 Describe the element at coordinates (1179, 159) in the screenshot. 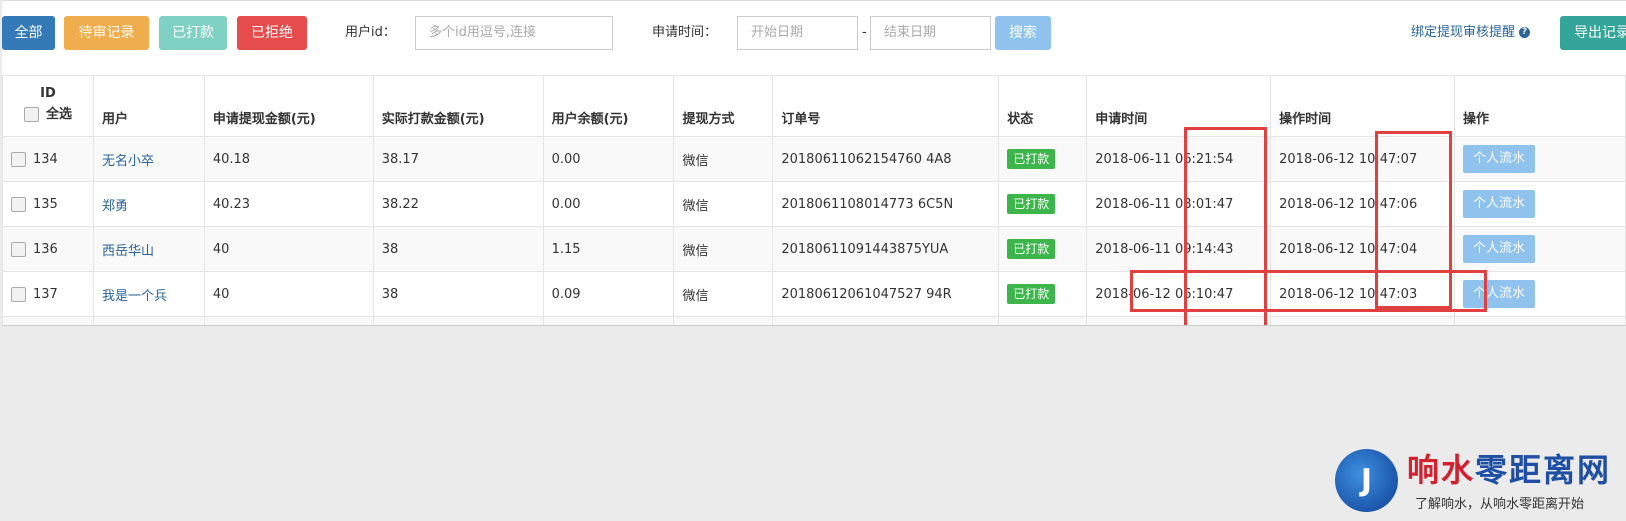

I see `apply-time-cell: 2018-06-11 06:21:54` at that location.